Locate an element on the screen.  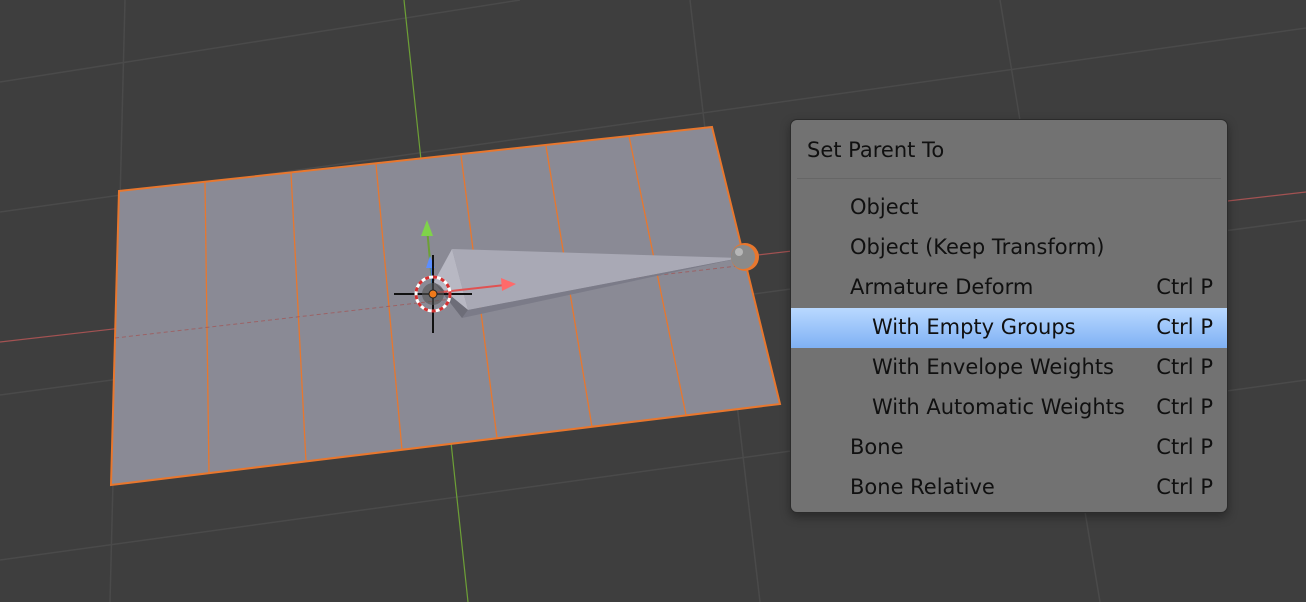
menu-item-label: Armature Deform is located at coordinates (942, 287).